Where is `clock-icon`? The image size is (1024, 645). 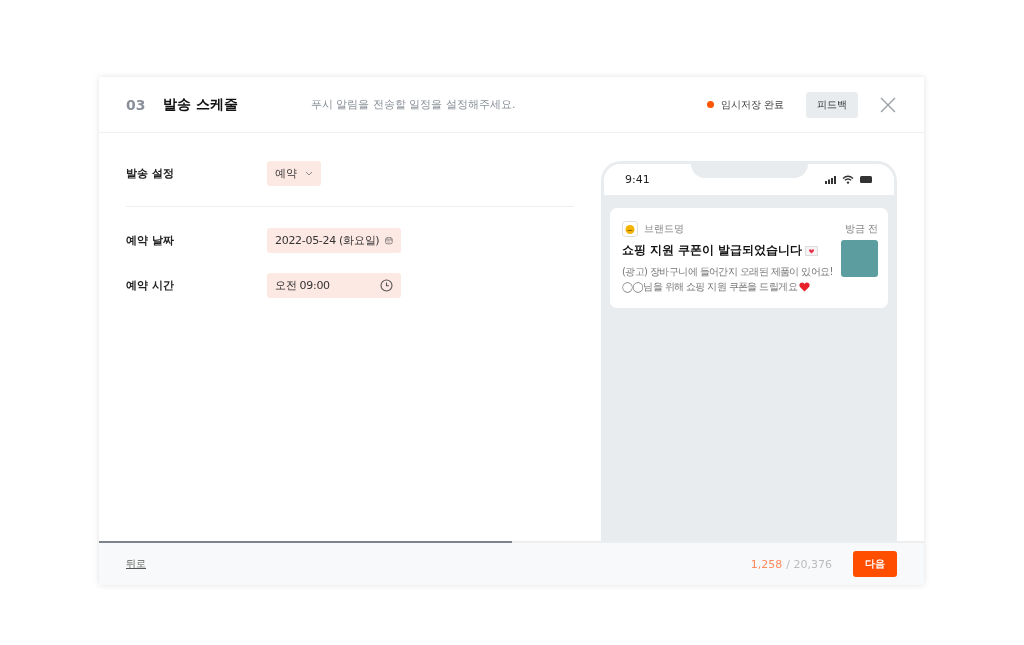
clock-icon is located at coordinates (386, 285).